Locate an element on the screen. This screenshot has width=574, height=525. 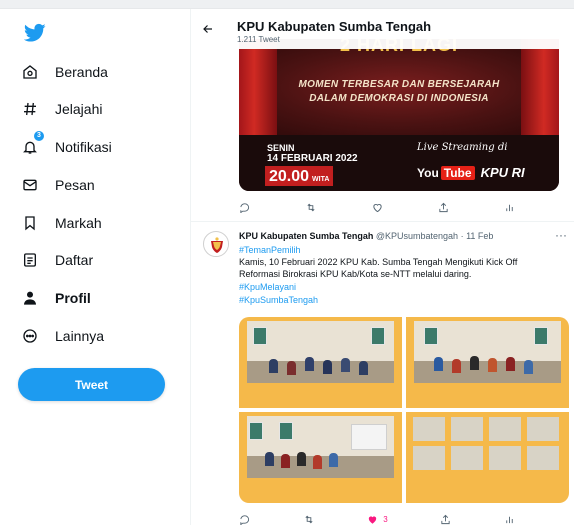
sidebar-item-label: Notifikasi is located at coordinates (83, 147).